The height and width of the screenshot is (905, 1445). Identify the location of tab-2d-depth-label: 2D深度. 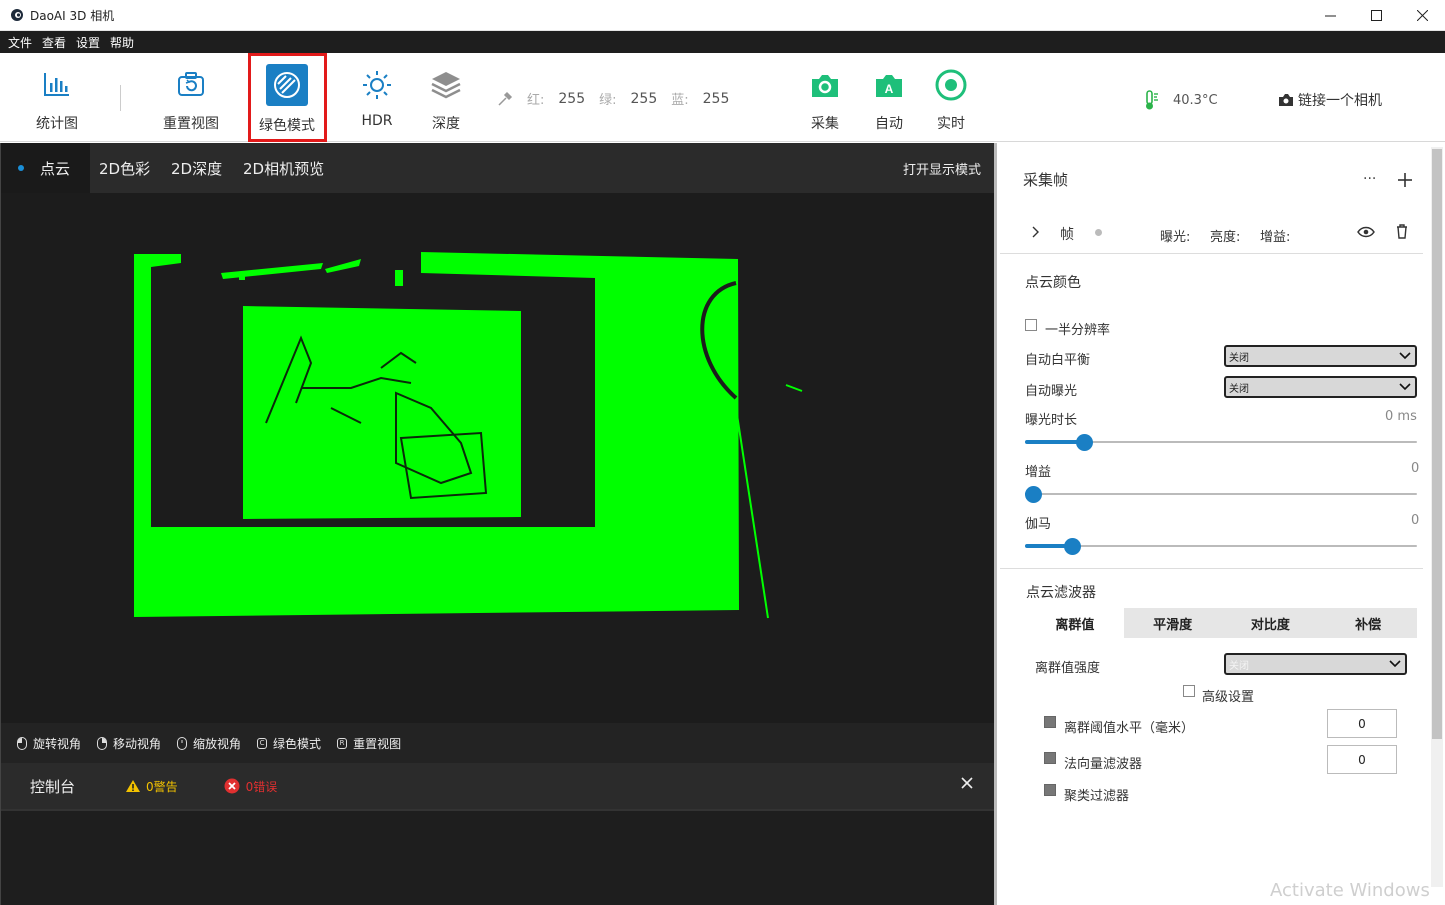
(197, 168).